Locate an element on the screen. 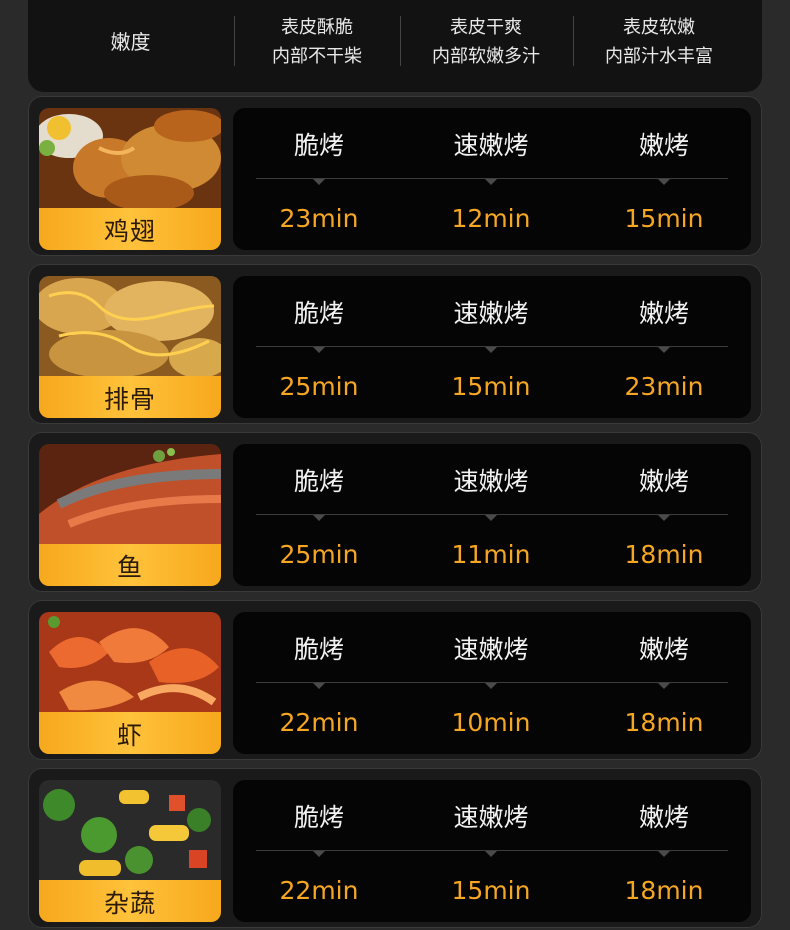 The height and width of the screenshot is (930, 790). food-photo-mixed-vegetables: 杂蔬 is located at coordinates (130, 851).